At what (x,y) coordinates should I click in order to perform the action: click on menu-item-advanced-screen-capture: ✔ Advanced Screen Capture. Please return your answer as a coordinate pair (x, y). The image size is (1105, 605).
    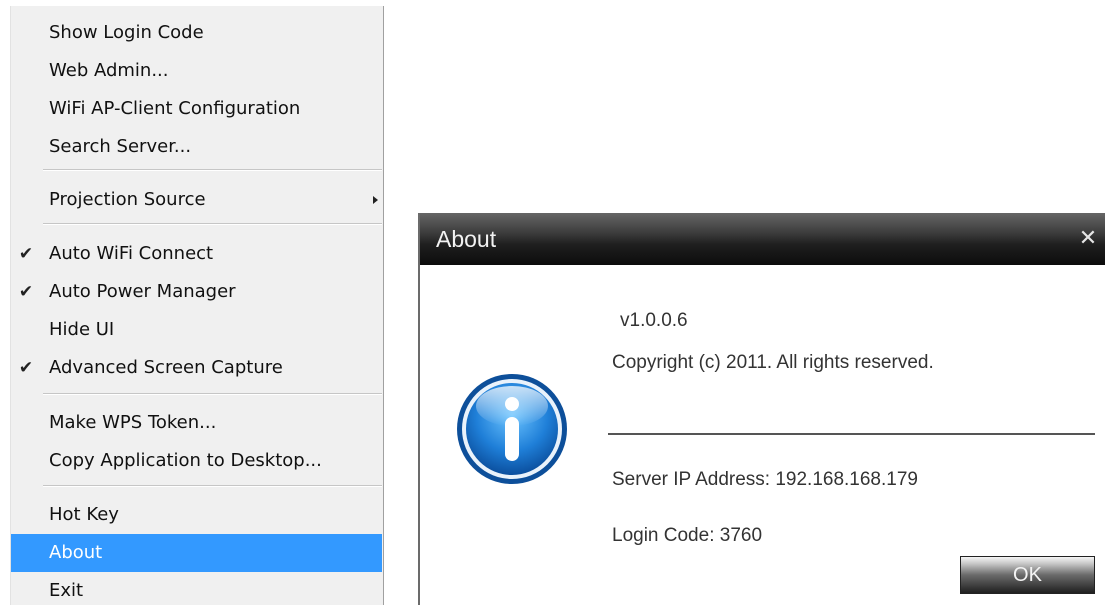
    Looking at the image, I should click on (196, 368).